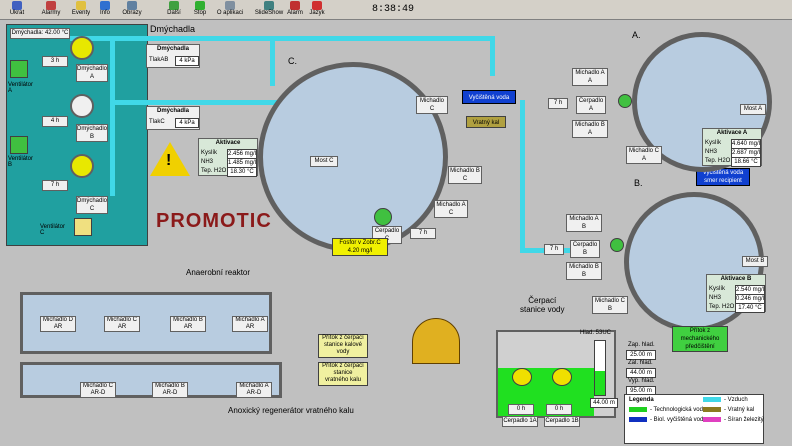  Describe the element at coordinates (465, 175) in the screenshot. I see `mixer-b-c: Michadlo B C` at that location.